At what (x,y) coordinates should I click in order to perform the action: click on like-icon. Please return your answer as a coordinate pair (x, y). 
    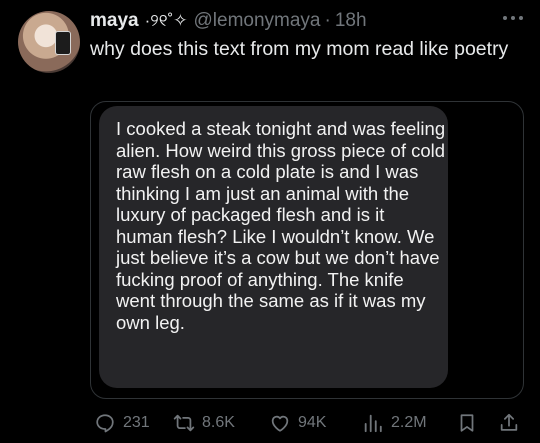
    Looking at the image, I should click on (280, 423).